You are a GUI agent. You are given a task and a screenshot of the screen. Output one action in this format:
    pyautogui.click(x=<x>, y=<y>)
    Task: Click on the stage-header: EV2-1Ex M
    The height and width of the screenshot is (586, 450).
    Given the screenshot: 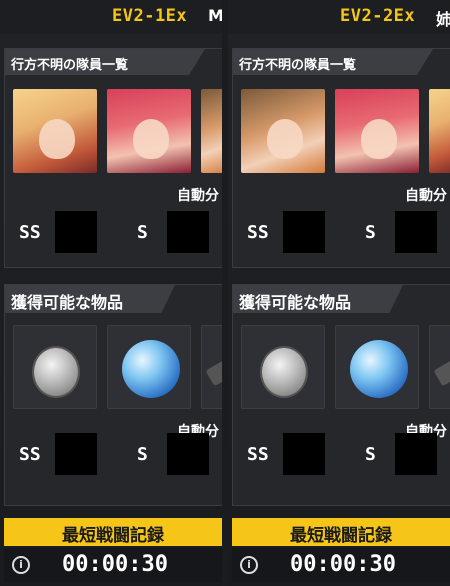 What is the action you would take?
    pyautogui.click(x=111, y=17)
    